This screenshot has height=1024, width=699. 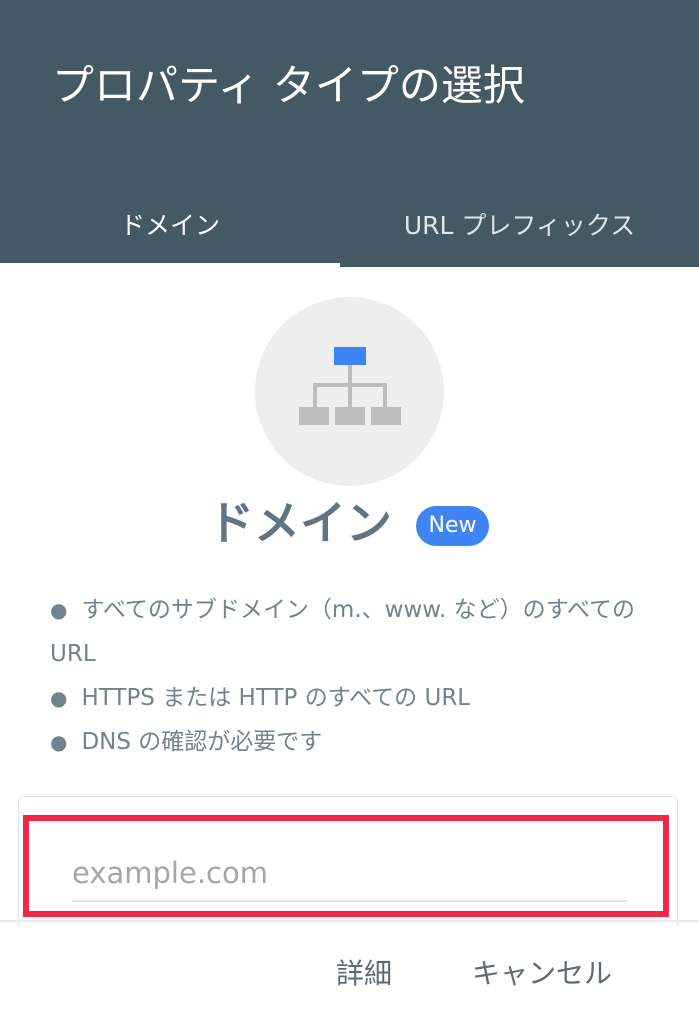 What do you see at coordinates (350, 874) in the screenshot?
I see `domain-input` at bounding box center [350, 874].